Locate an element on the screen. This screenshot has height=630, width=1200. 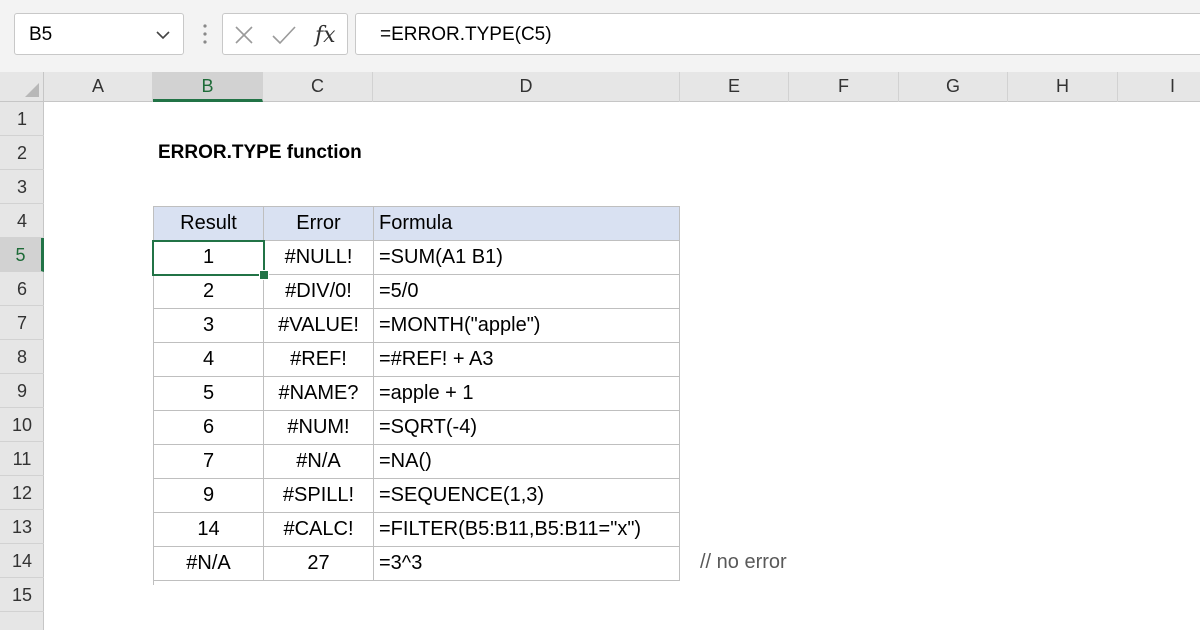
row-header-5: 5 is located at coordinates (22, 255).